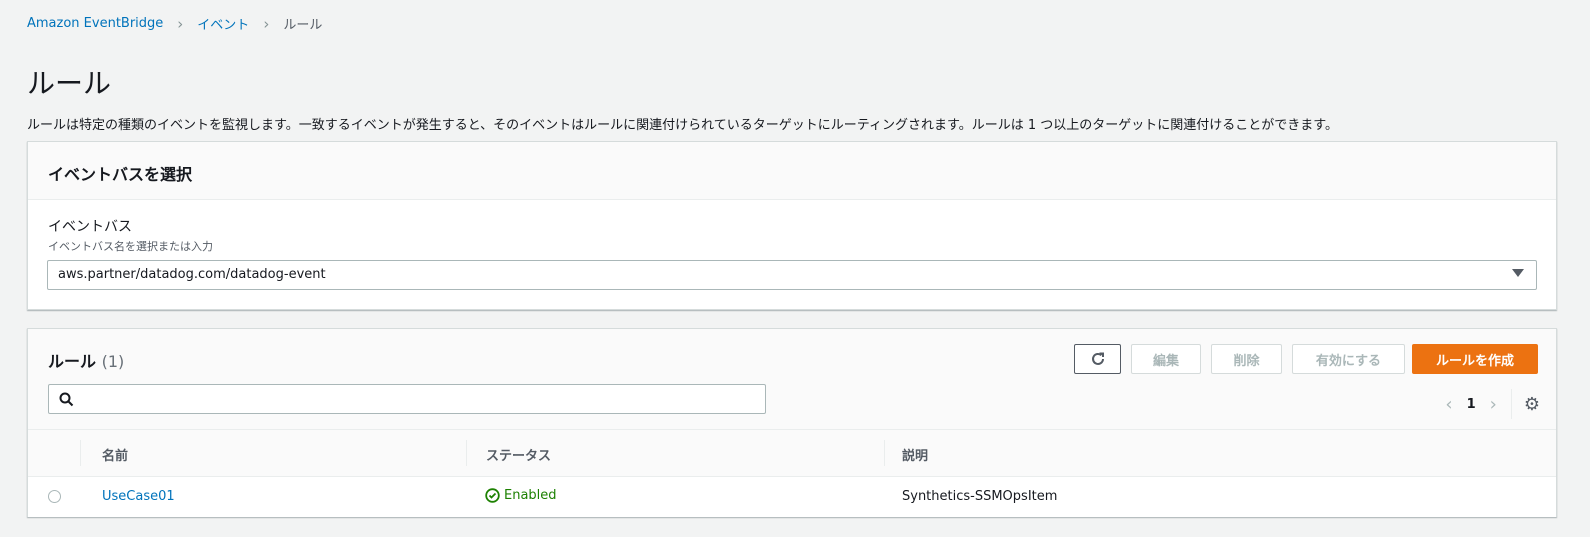 The width and height of the screenshot is (1590, 537). What do you see at coordinates (69, 83) in the screenshot?
I see `page-title: ルール` at bounding box center [69, 83].